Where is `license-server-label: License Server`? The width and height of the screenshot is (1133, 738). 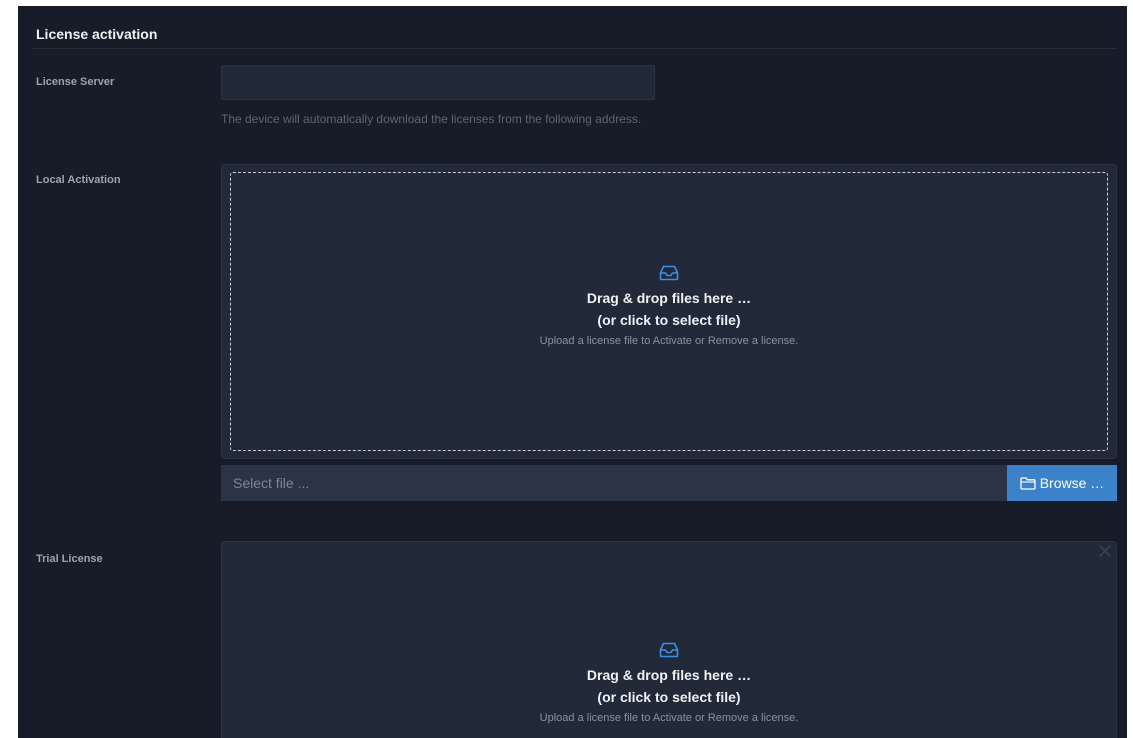 license-server-label: License Server is located at coordinates (75, 82).